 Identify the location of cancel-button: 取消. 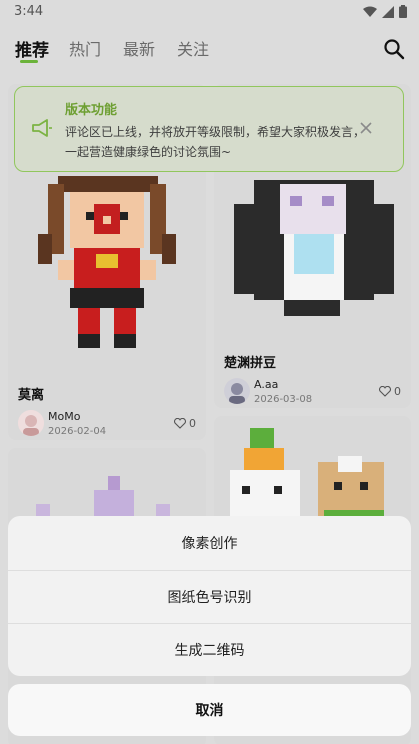
(209, 710).